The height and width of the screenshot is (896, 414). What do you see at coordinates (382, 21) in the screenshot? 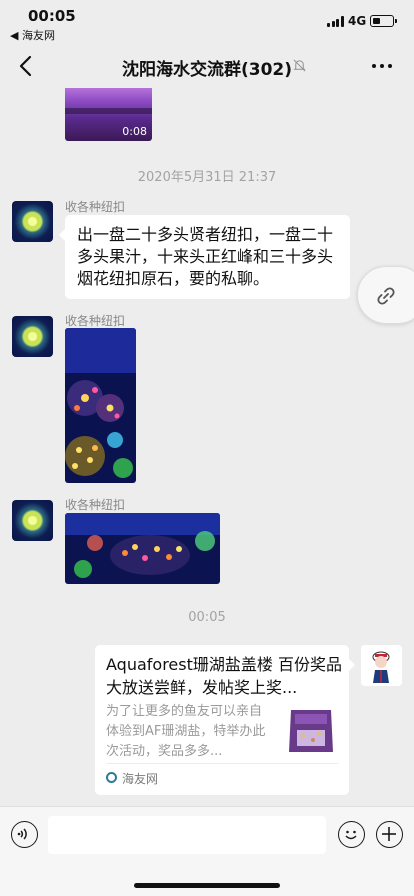
I see `battery-icon` at bounding box center [382, 21].